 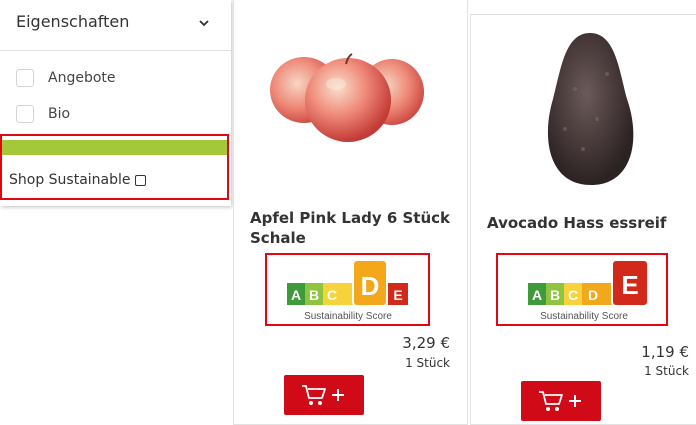 I want to click on filter-header: Eigenschaften, so click(x=115, y=25).